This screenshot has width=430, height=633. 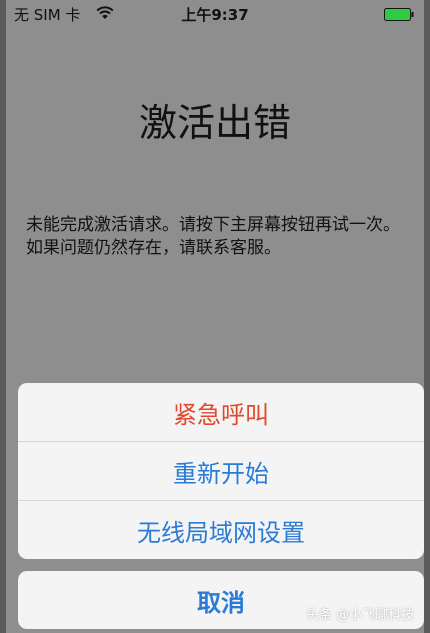 I want to click on watermark: 头条 @小飞聊科技, so click(x=359, y=615).